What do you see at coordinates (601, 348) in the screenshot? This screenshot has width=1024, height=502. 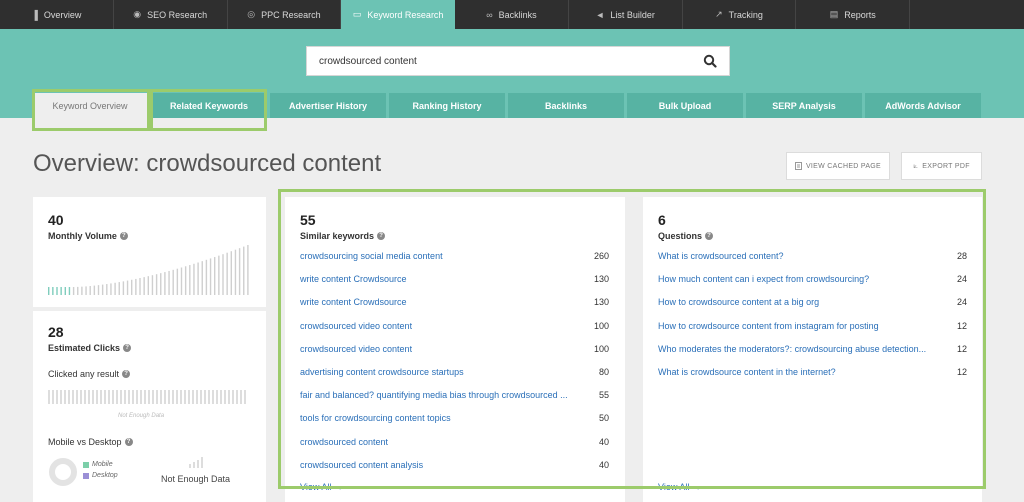 I see `keyword-count: 100` at bounding box center [601, 348].